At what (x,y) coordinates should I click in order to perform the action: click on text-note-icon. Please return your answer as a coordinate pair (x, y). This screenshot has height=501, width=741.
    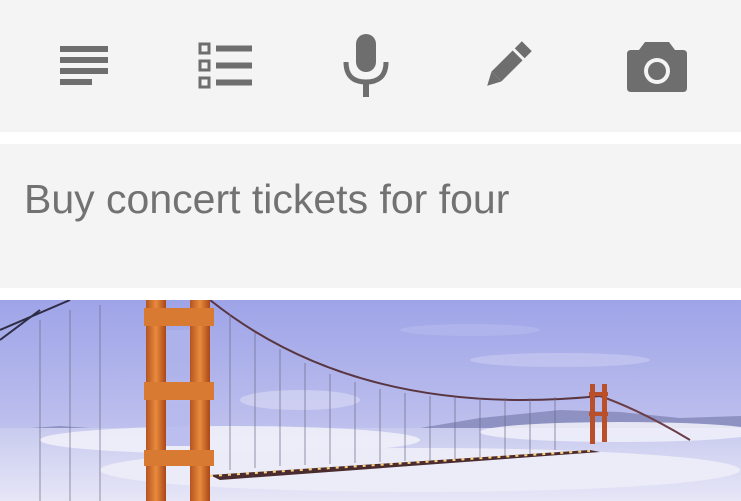
    Looking at the image, I should click on (84, 65).